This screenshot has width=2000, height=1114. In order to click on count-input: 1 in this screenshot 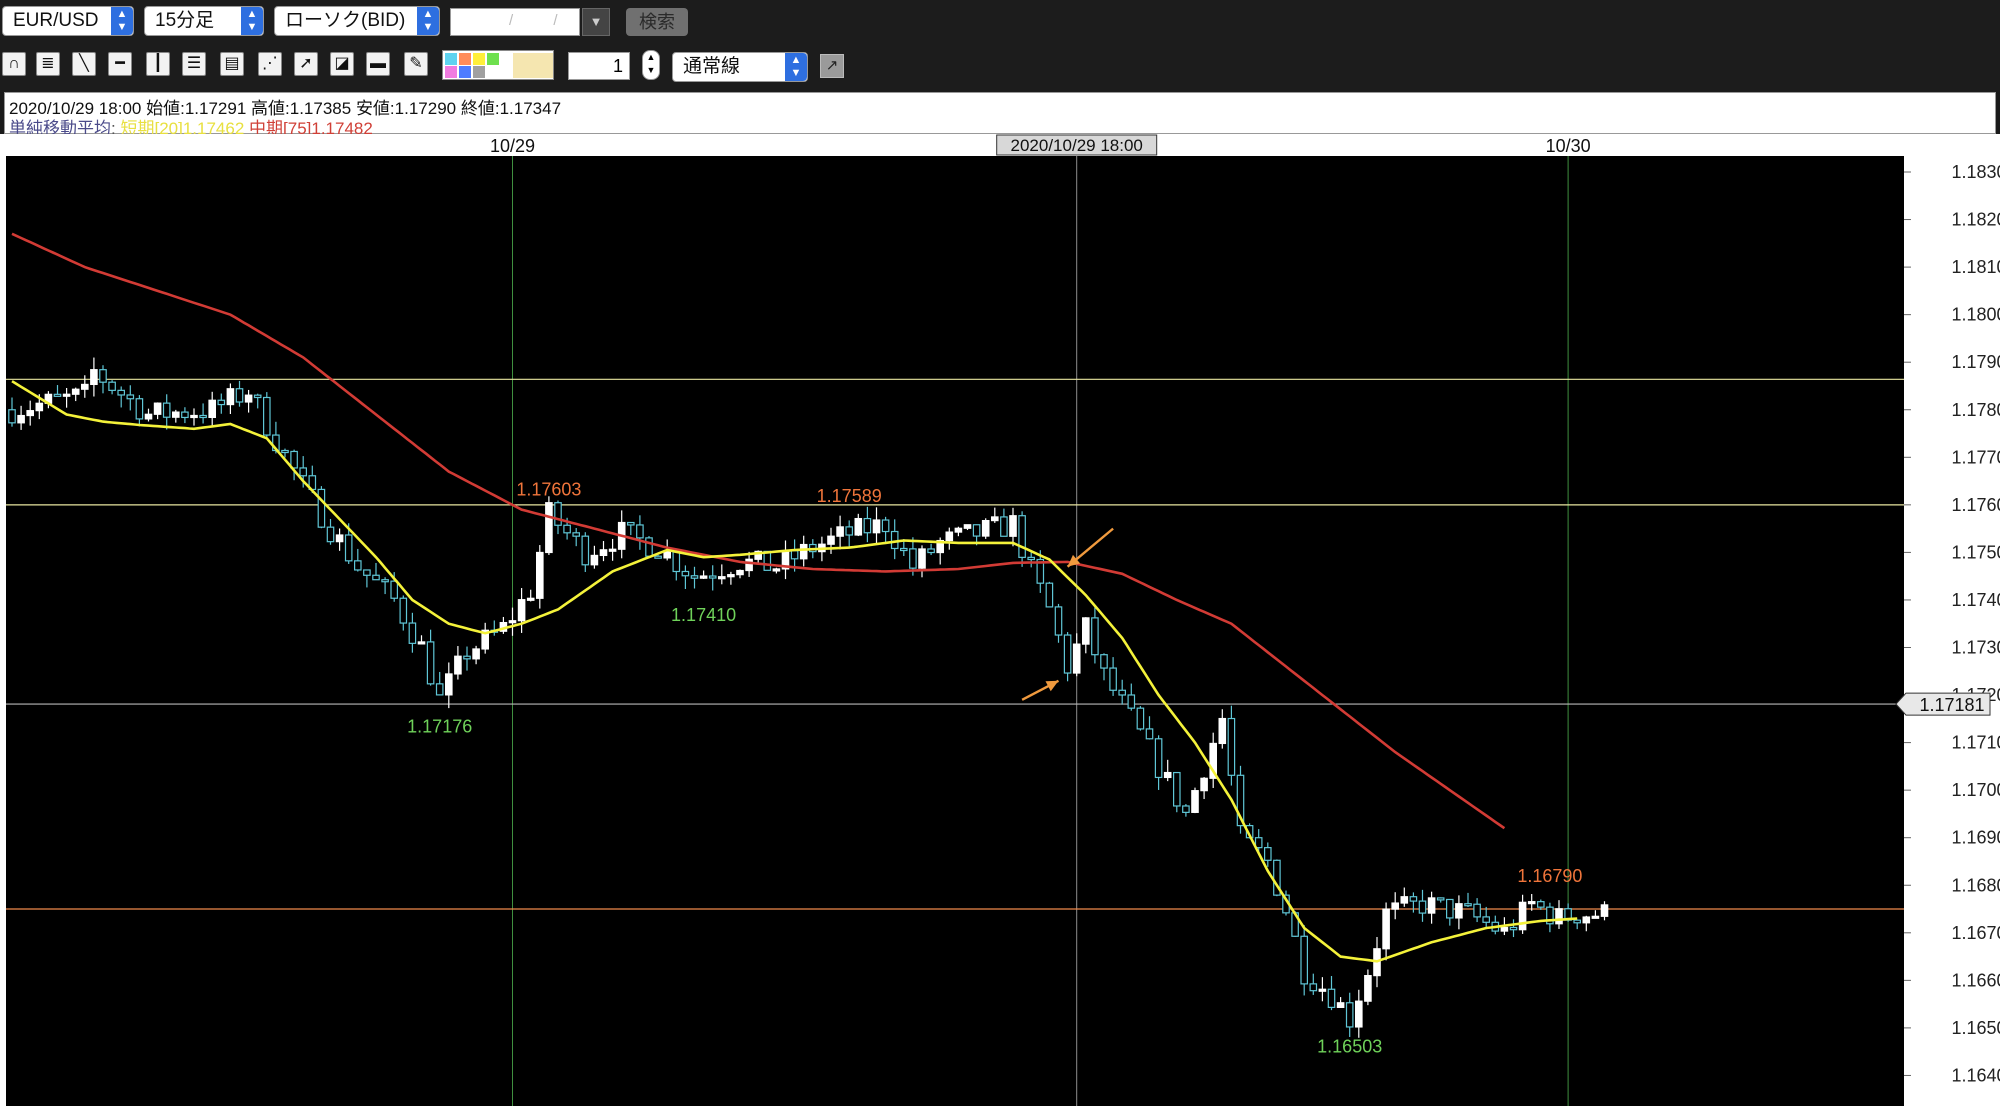, I will do `click(599, 66)`.